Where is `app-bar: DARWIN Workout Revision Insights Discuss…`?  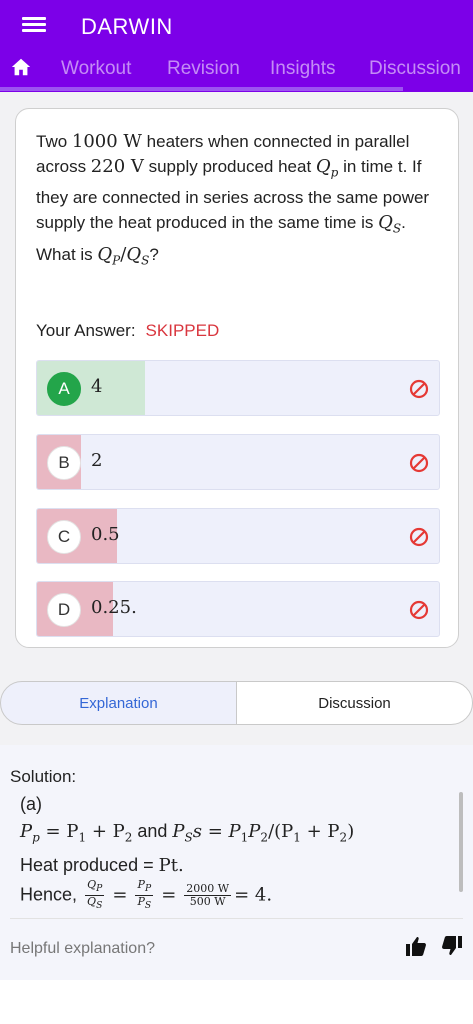
app-bar: DARWIN Workout Revision Insights Discuss… is located at coordinates (236, 46).